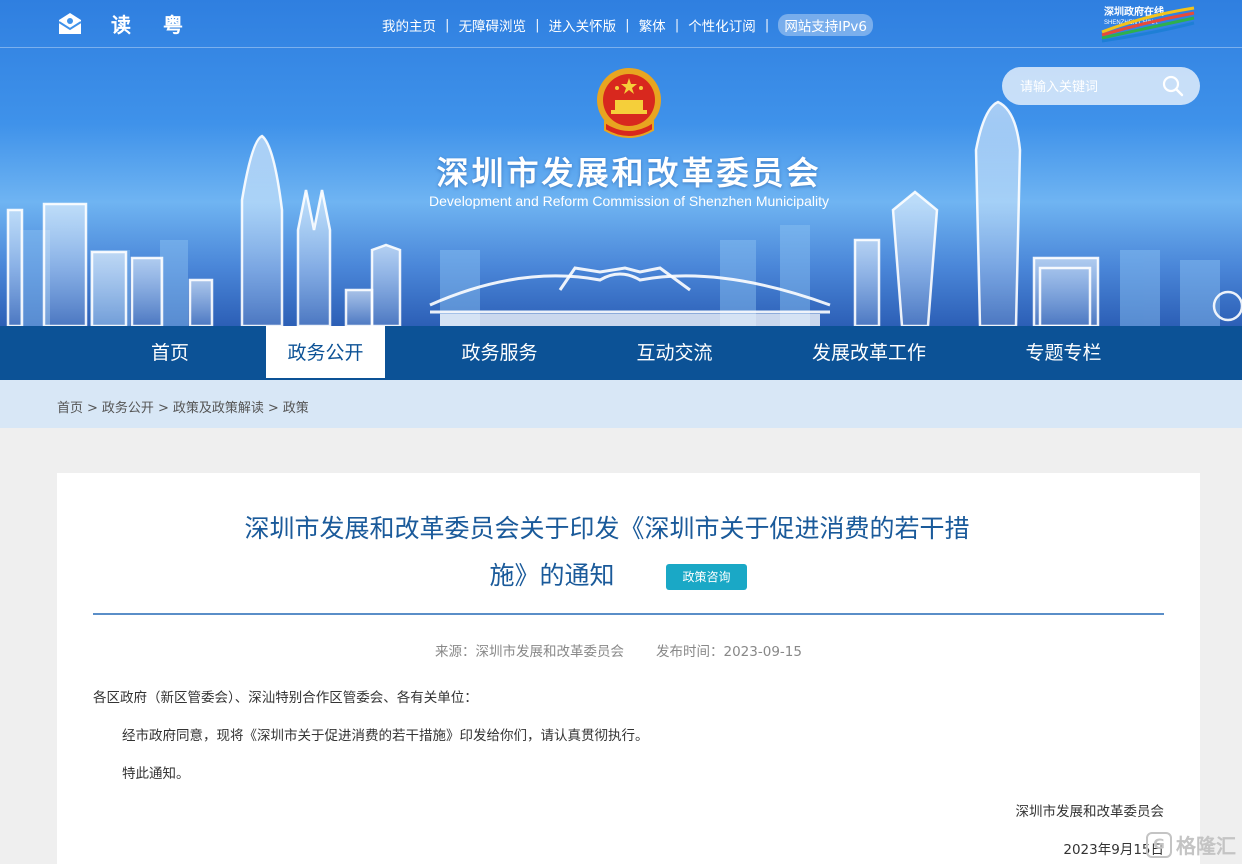 The image size is (1242, 864). I want to click on nav-item-interaction: 互动交流, so click(674, 353).